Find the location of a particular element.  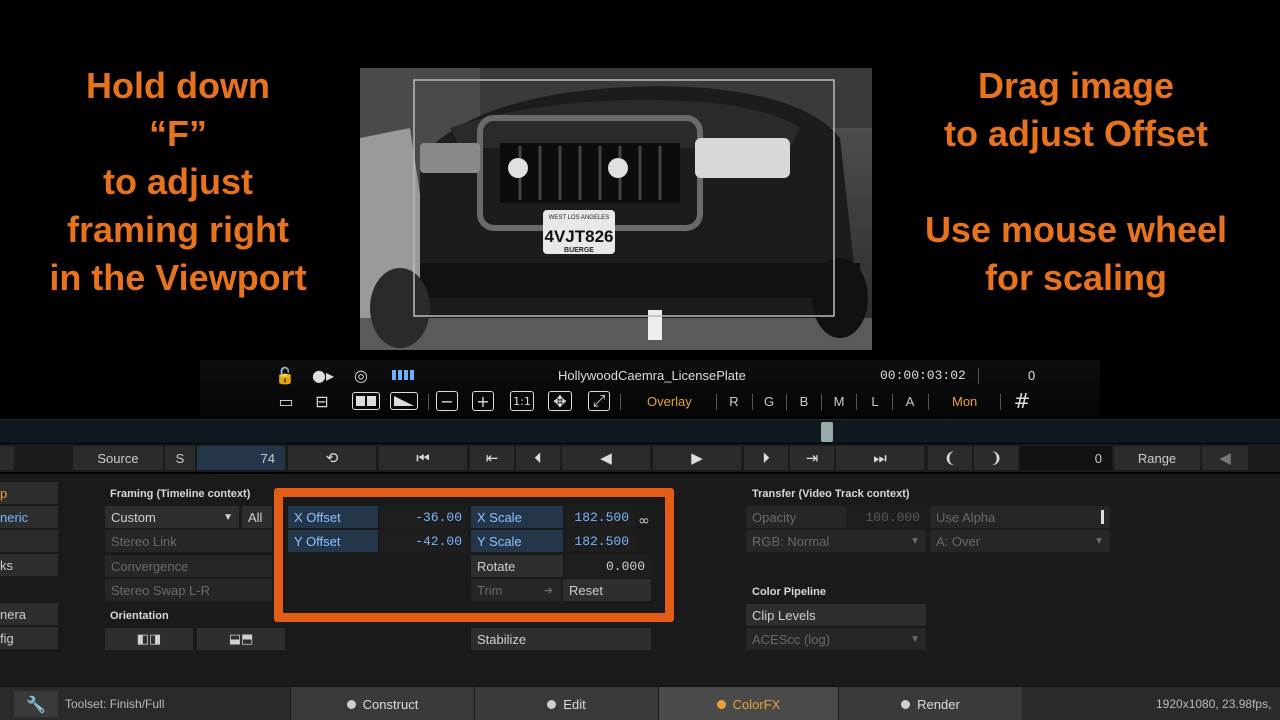

toolset-label: Toolset: Finish/Full is located at coordinates (115, 704).